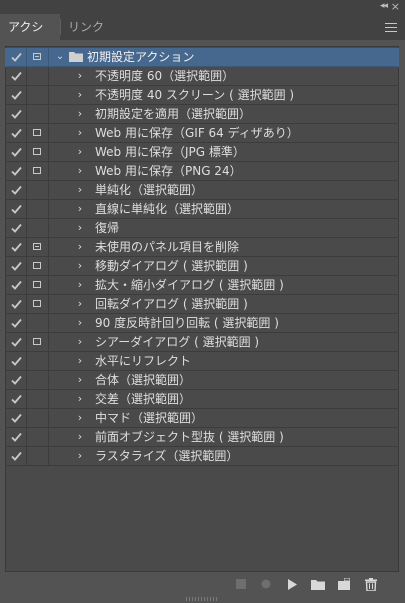 This screenshot has width=405, height=603. Describe the element at coordinates (202, 247) in the screenshot. I see `action-row: › 未使用のパネル項目を削除` at that location.